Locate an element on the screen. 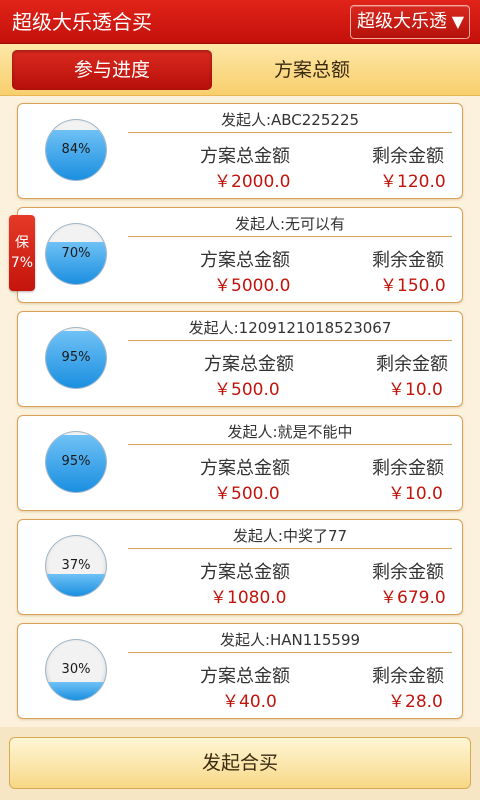 This screenshot has height=800, width=480. initiator-label: 发起人:ABC225225 is located at coordinates (290, 121).